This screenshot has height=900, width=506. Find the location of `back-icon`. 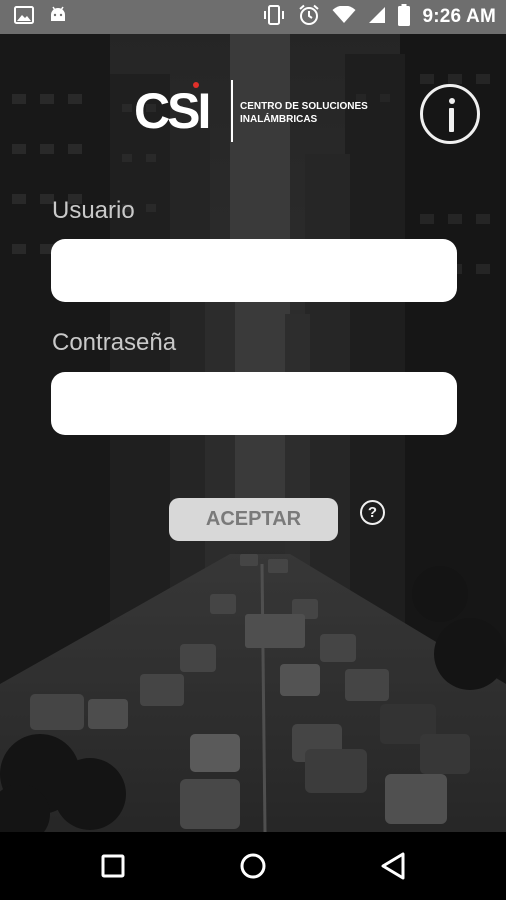

back-icon is located at coordinates (394, 866).